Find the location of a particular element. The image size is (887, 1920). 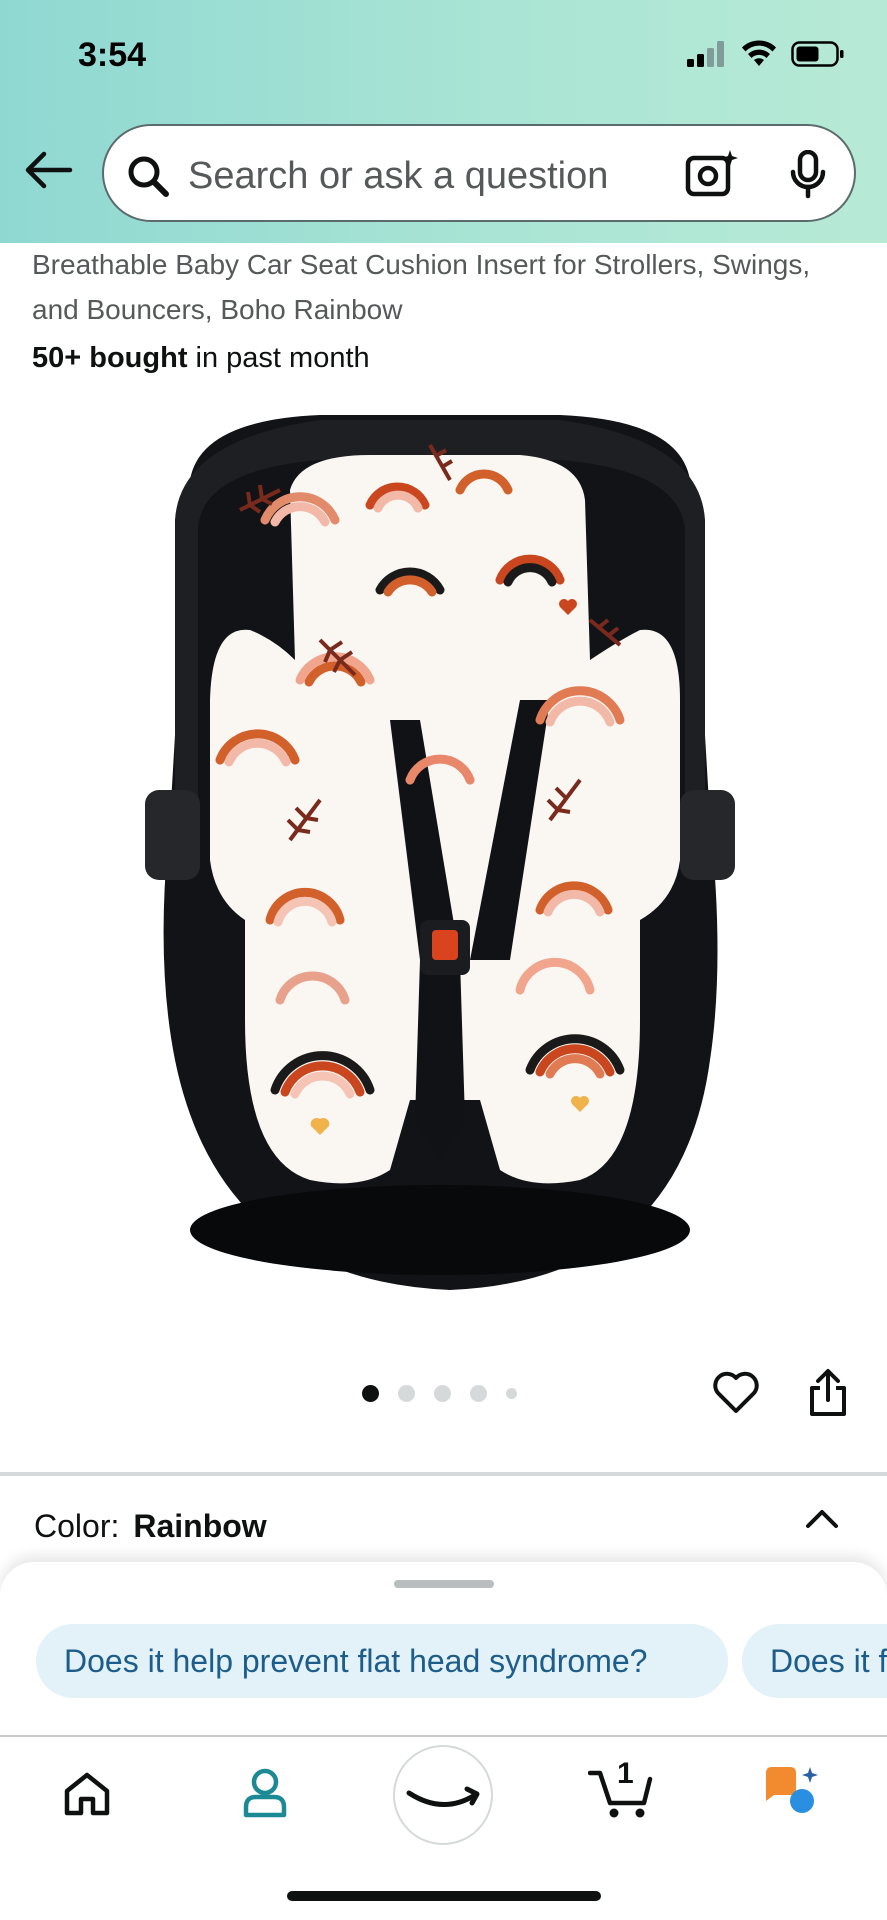

bottom-nav: 1 is located at coordinates (443, 1828).